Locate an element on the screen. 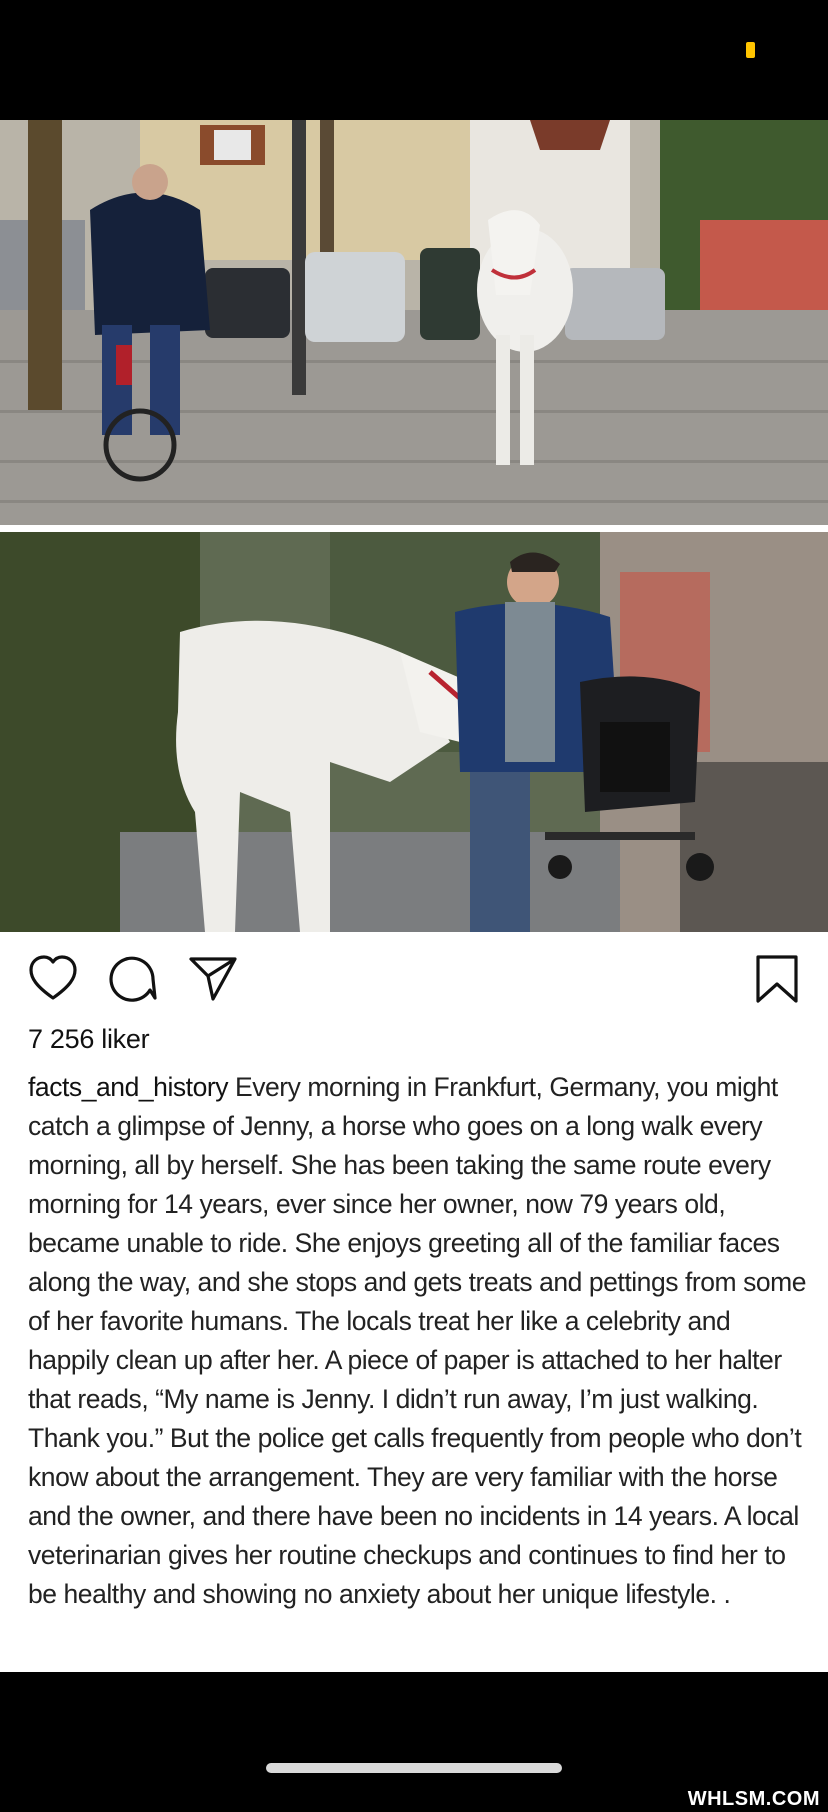  post-actions-bar is located at coordinates (414, 977).